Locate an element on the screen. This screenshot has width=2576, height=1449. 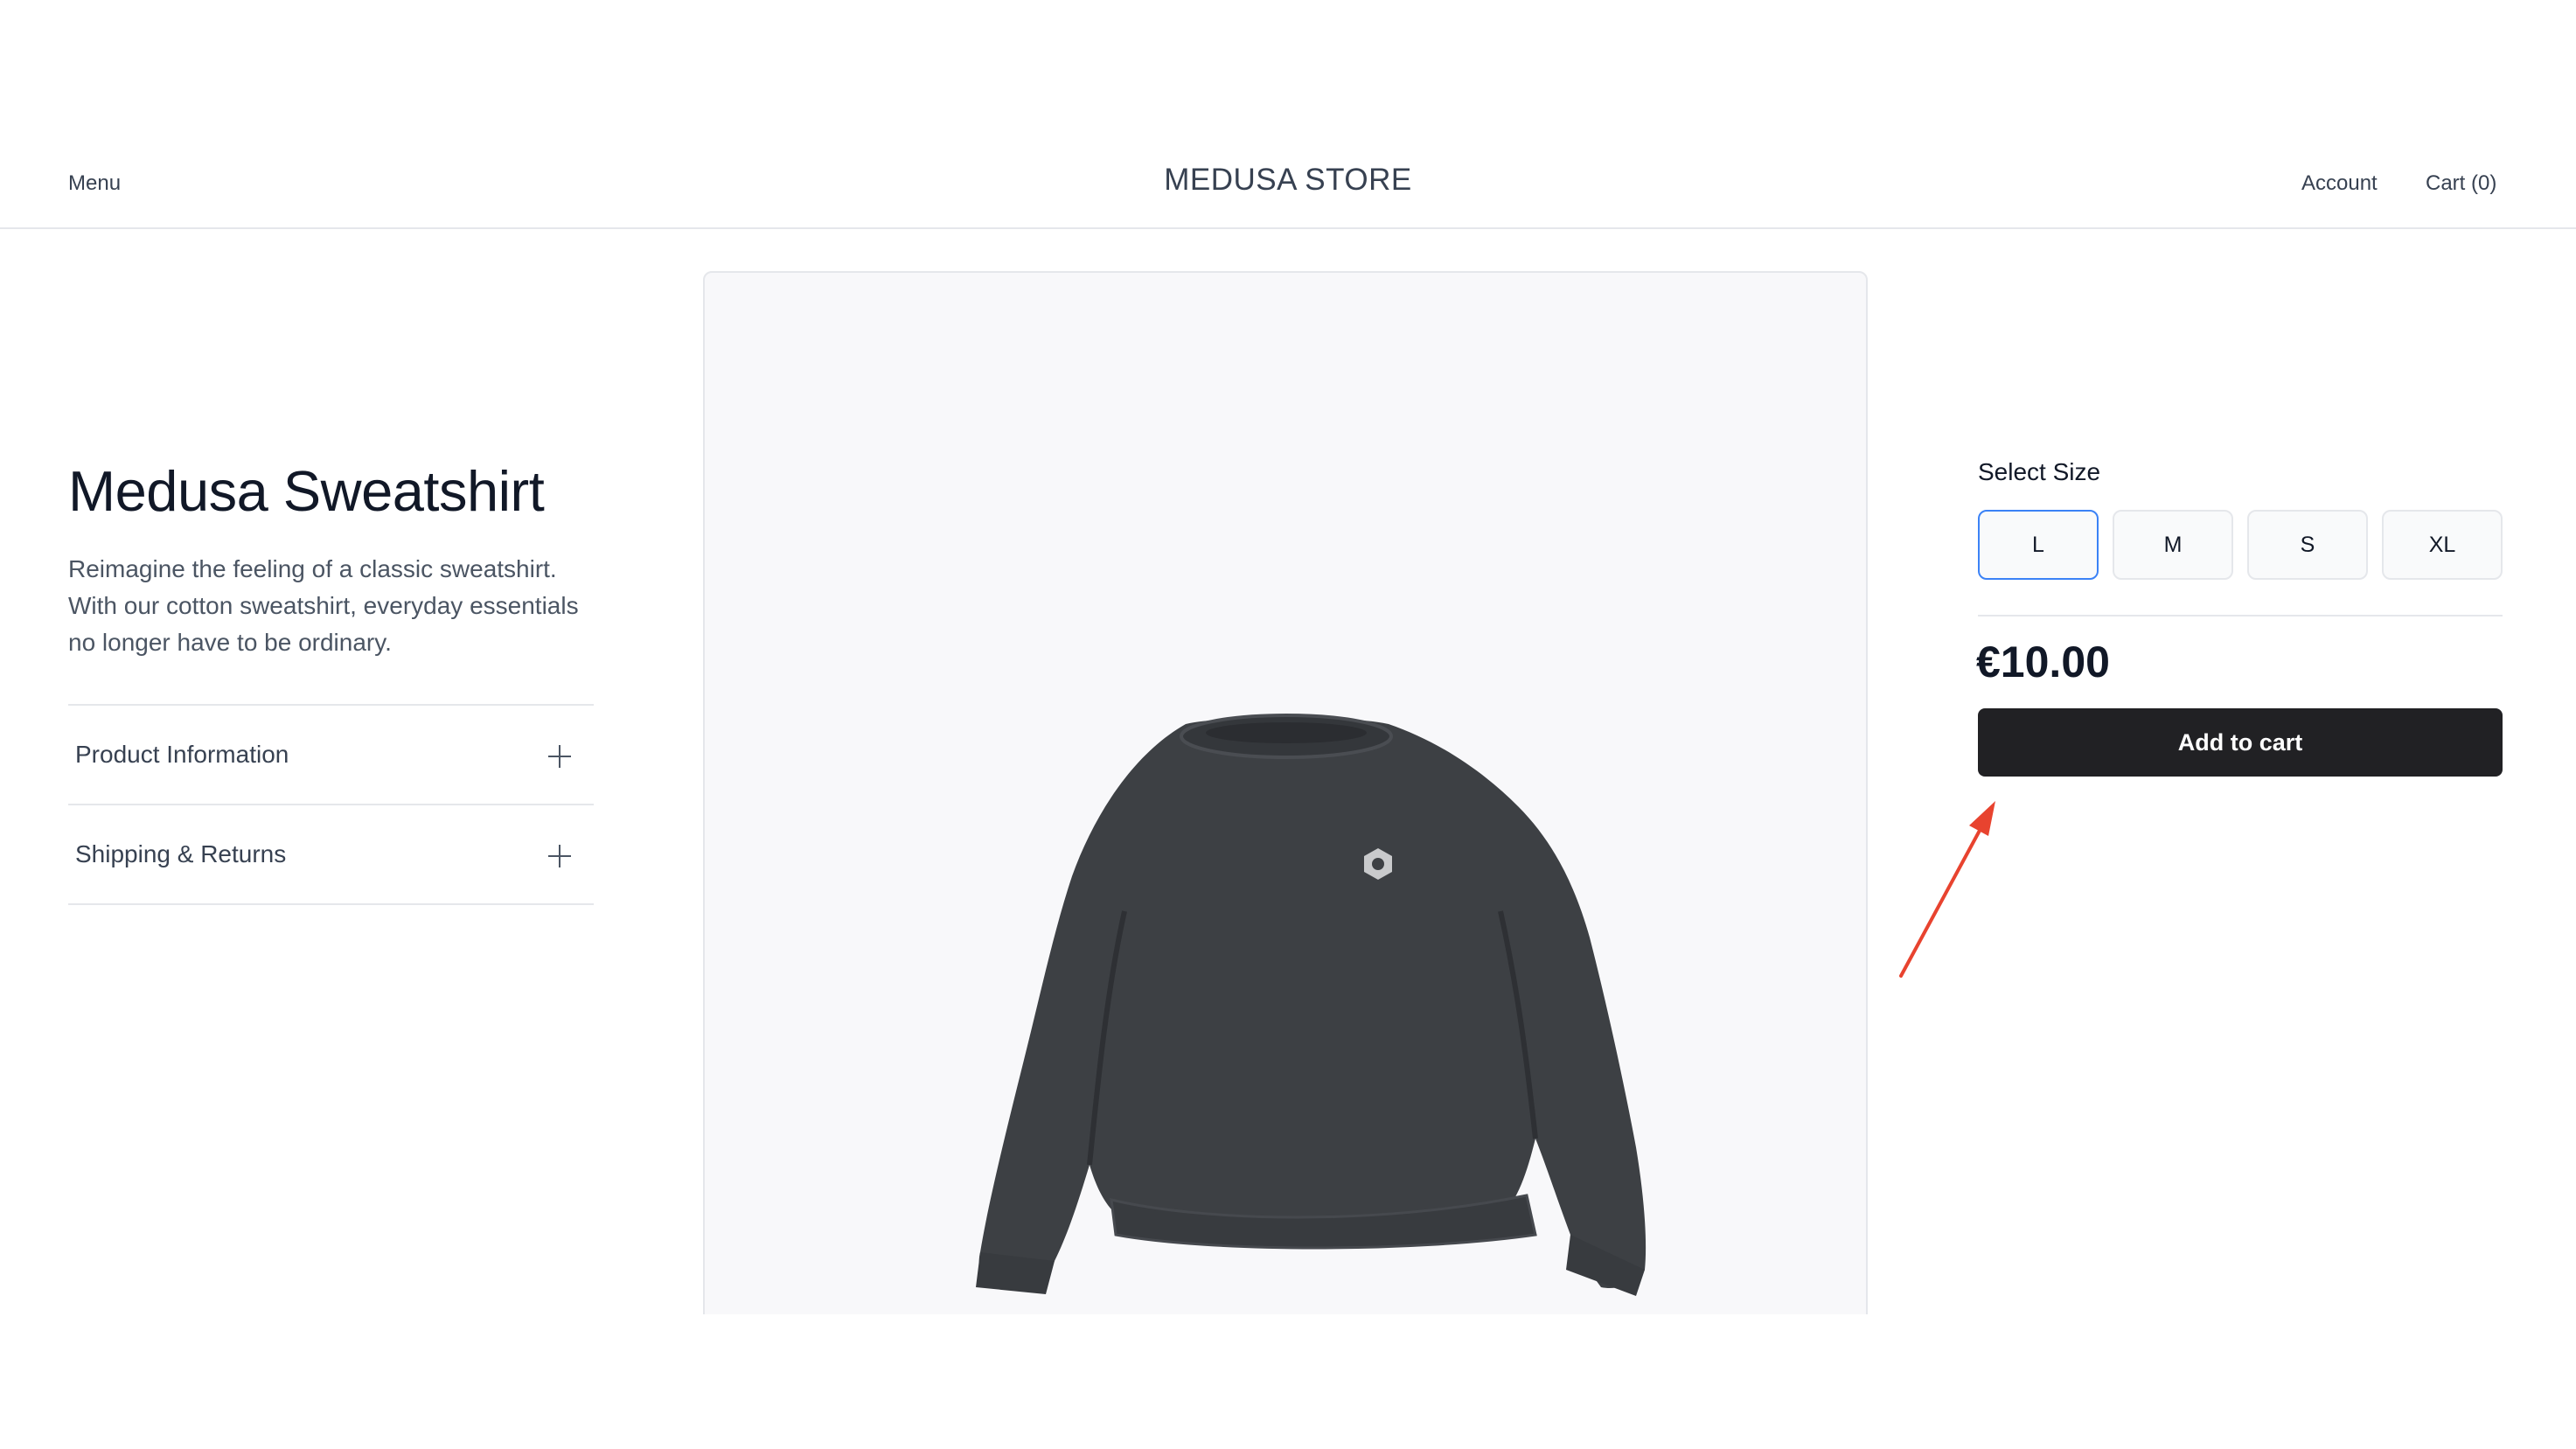
size-option-m: M is located at coordinates (2173, 545).